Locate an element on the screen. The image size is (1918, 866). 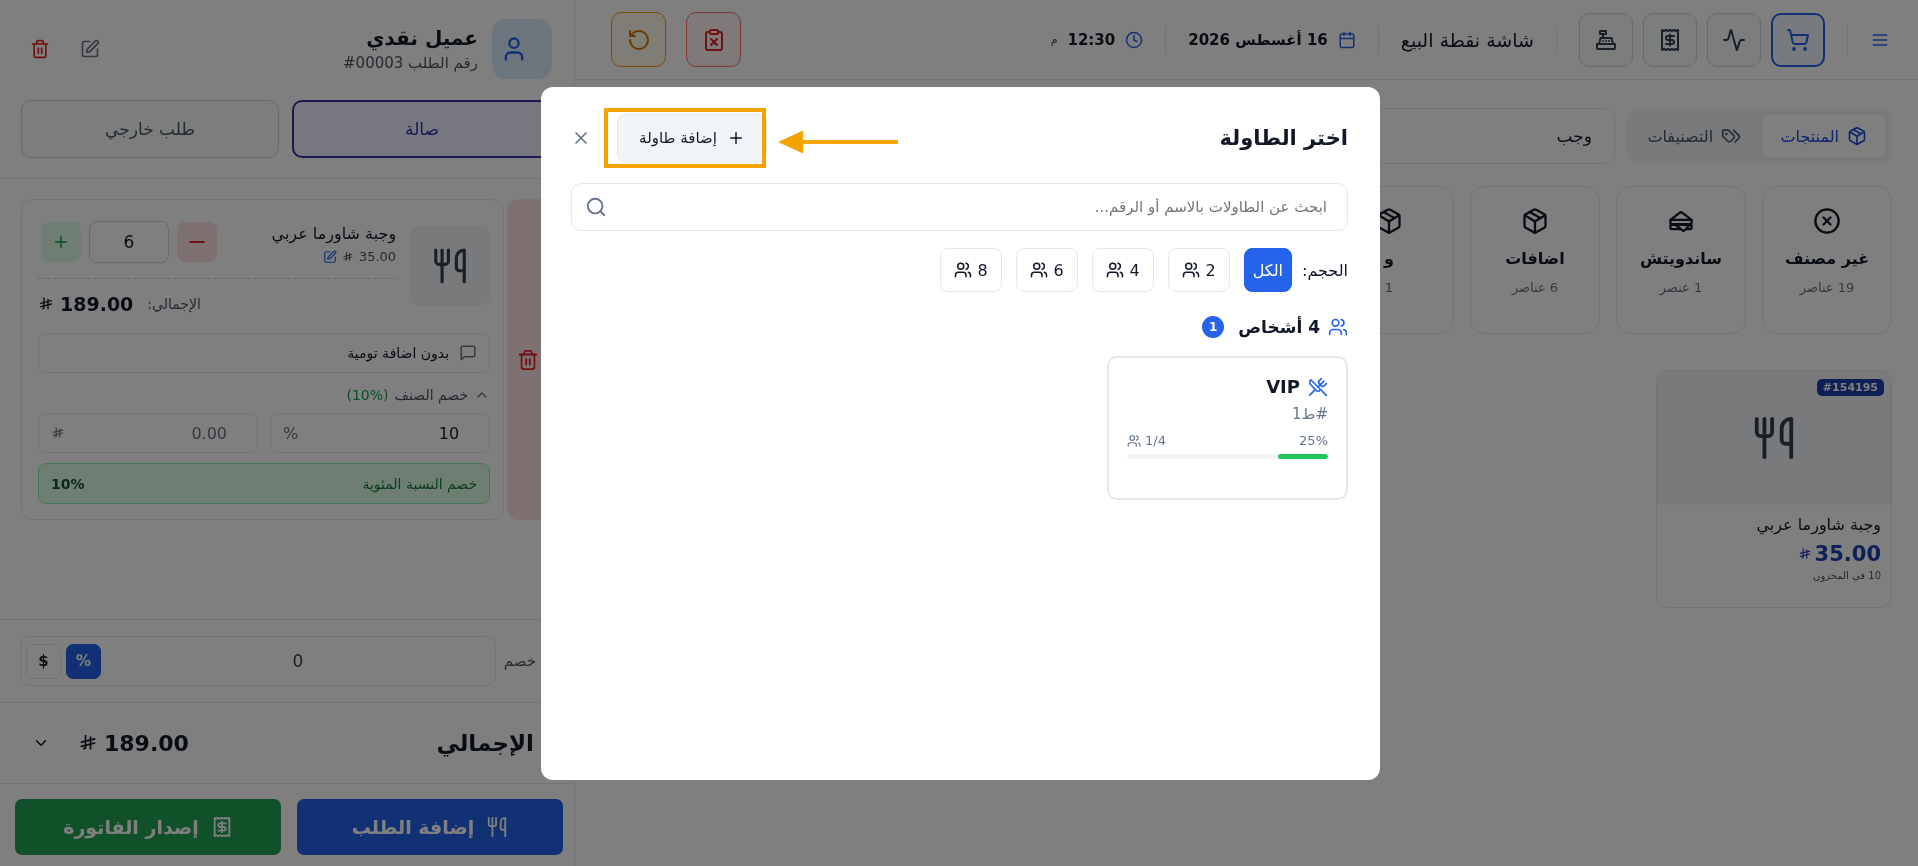
note-text: بدون اضافة تومية is located at coordinates (398, 353).